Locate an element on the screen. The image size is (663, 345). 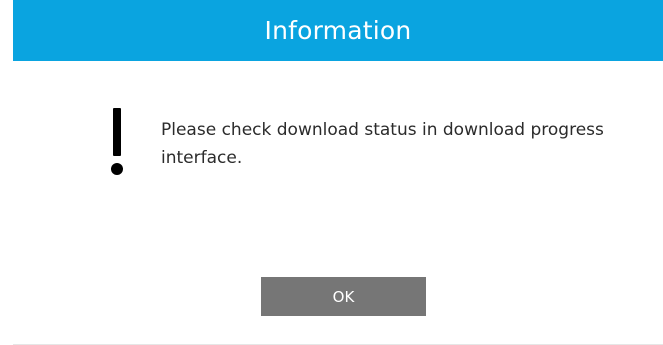
ok-button: OK is located at coordinates (343, 296).